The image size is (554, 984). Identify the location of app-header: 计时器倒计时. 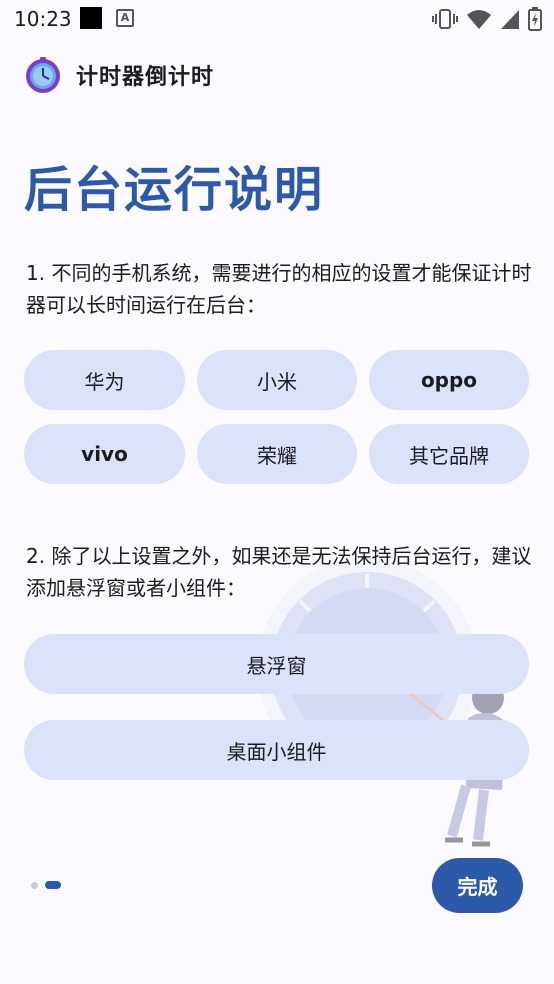
(119, 75).